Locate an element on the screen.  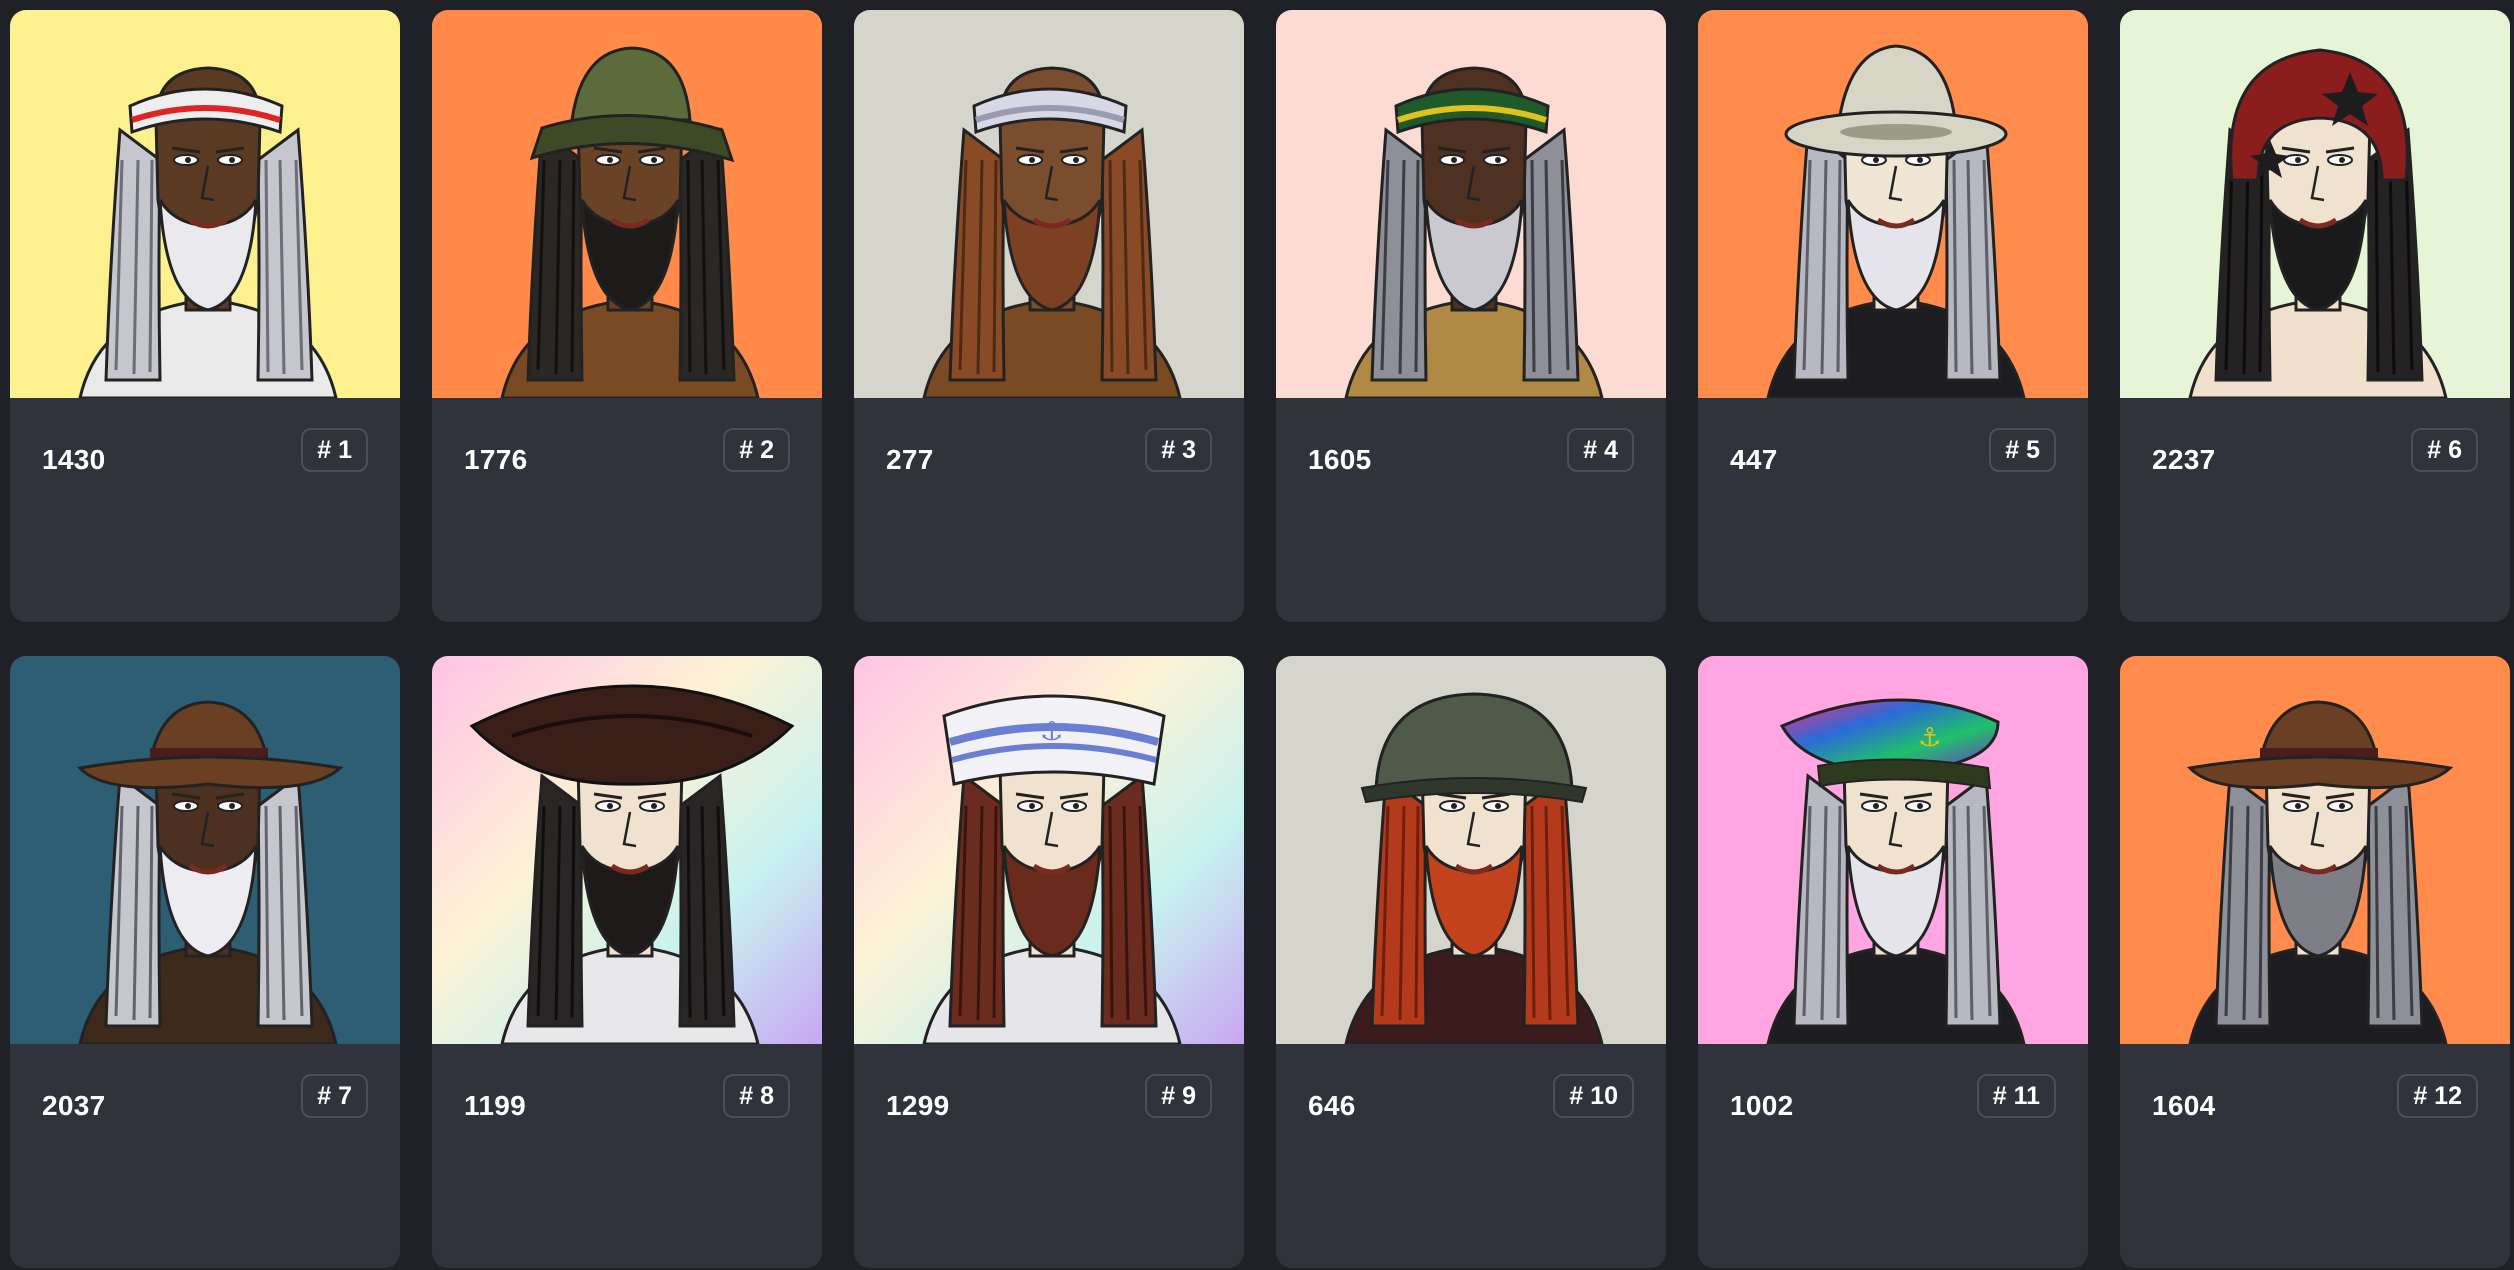
nft-card: 1199 # 8 is located at coordinates (627, 962).